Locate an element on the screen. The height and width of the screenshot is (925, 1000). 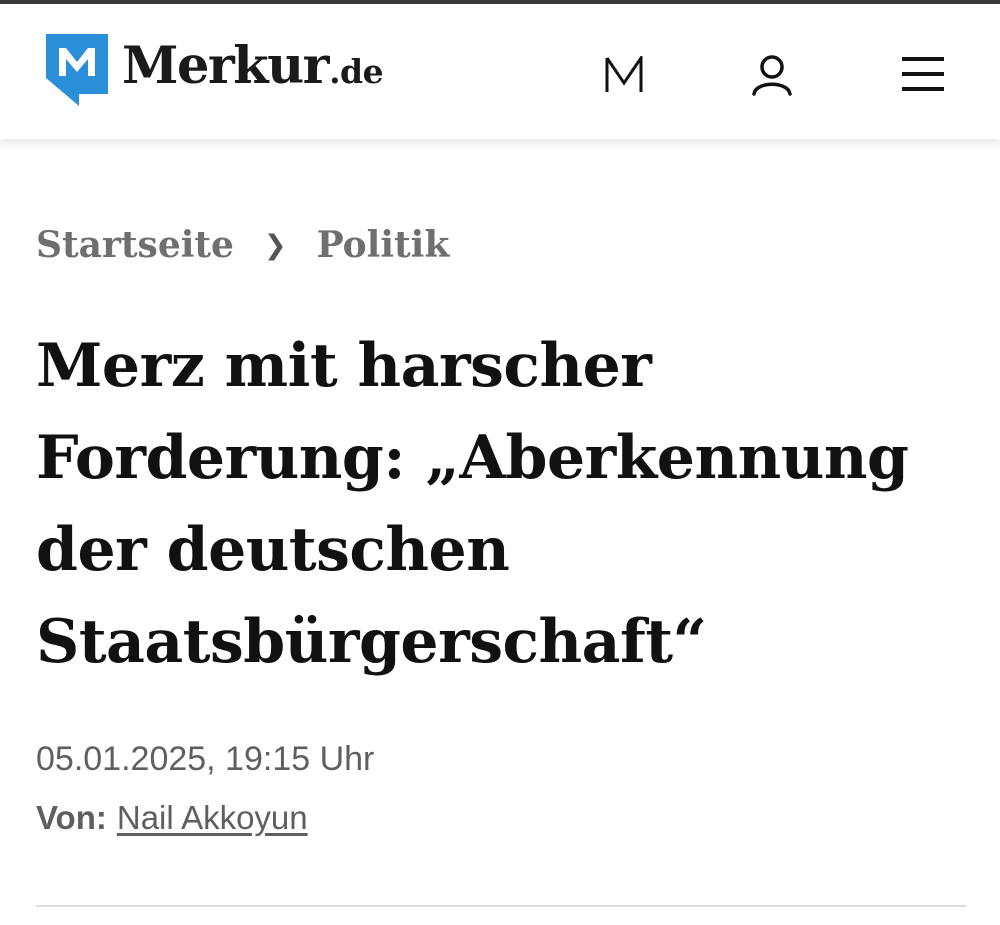
byline-label: Von: is located at coordinates (71, 817).